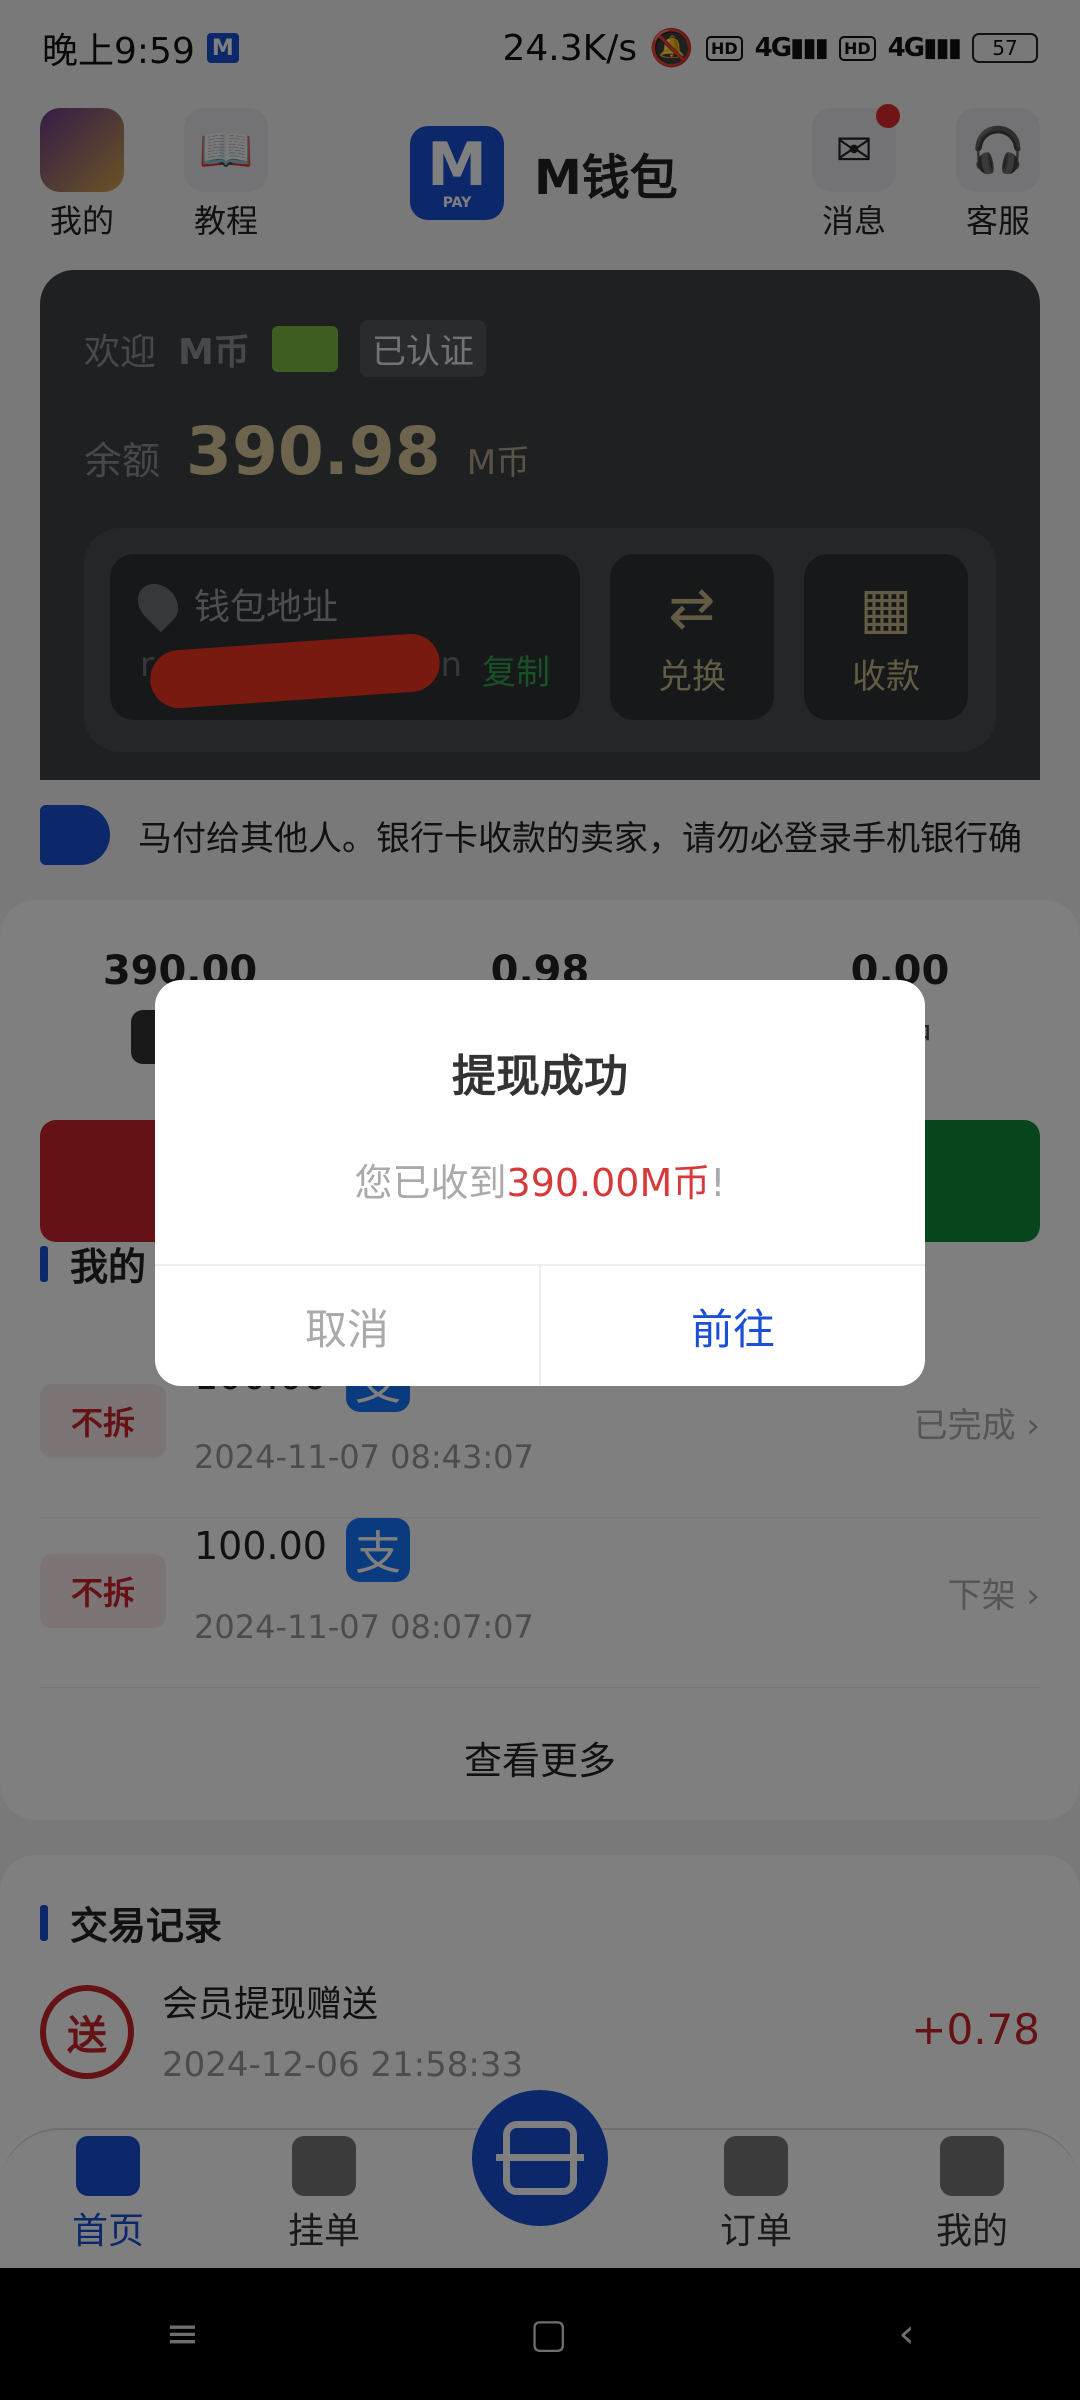  Describe the element at coordinates (348, 1326) in the screenshot. I see `cancel-button: 取消` at that location.